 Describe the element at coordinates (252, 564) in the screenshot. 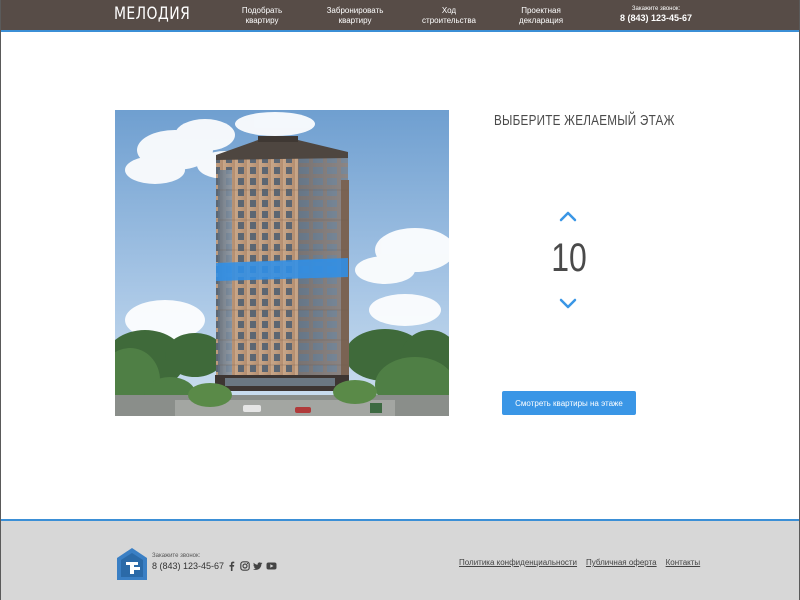

I see `social-links` at that location.